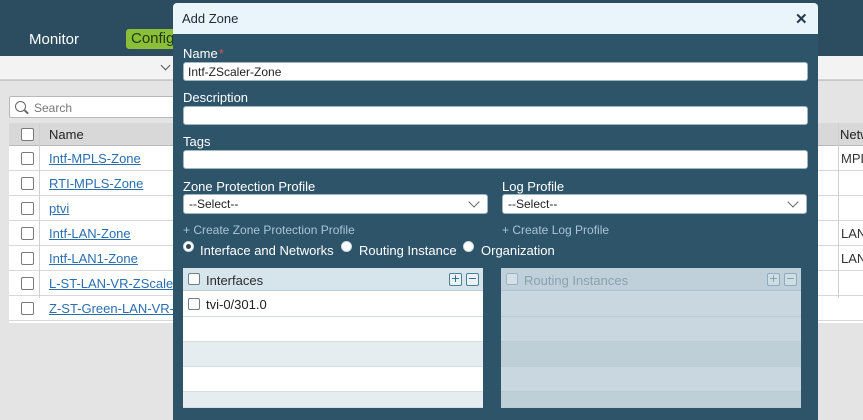 Image resolution: width=863 pixels, height=420 pixels. I want to click on add-routing-instance-icon: +, so click(773, 279).